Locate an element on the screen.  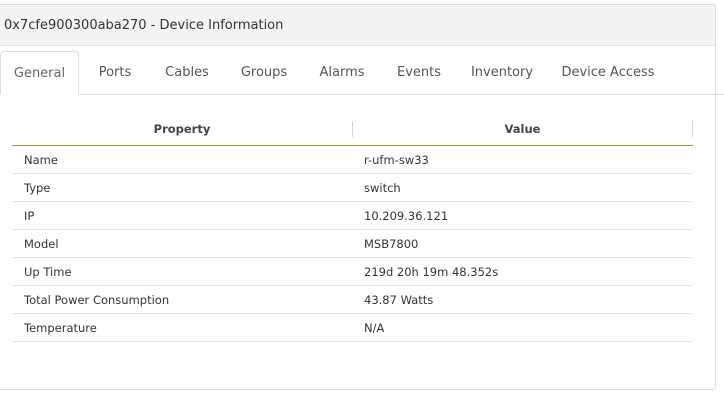
table-row: Total Power Consumption 43.87 Watts is located at coordinates (352, 300).